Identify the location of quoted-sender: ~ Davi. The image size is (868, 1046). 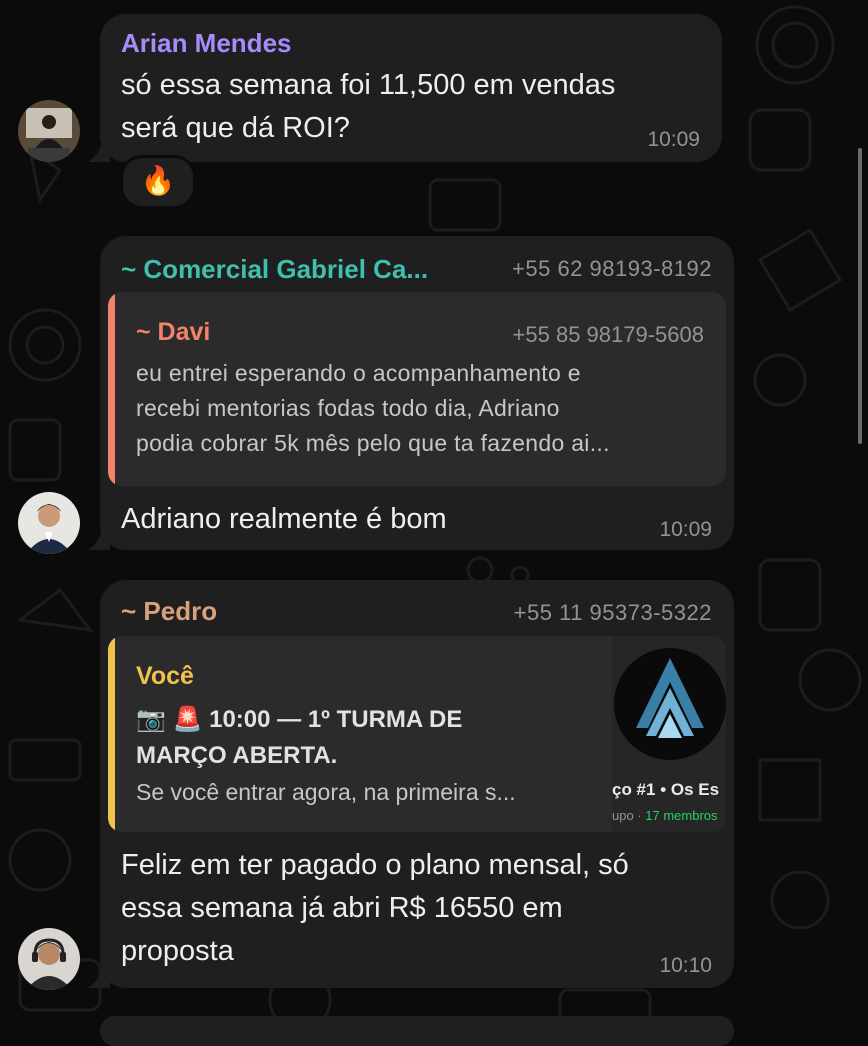
(173, 332).